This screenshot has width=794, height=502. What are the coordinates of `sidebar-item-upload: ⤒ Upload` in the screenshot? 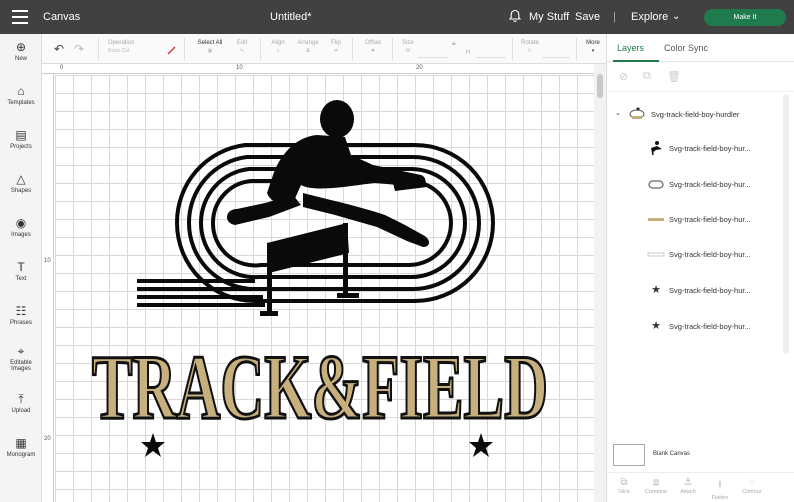 It's located at (21, 403).